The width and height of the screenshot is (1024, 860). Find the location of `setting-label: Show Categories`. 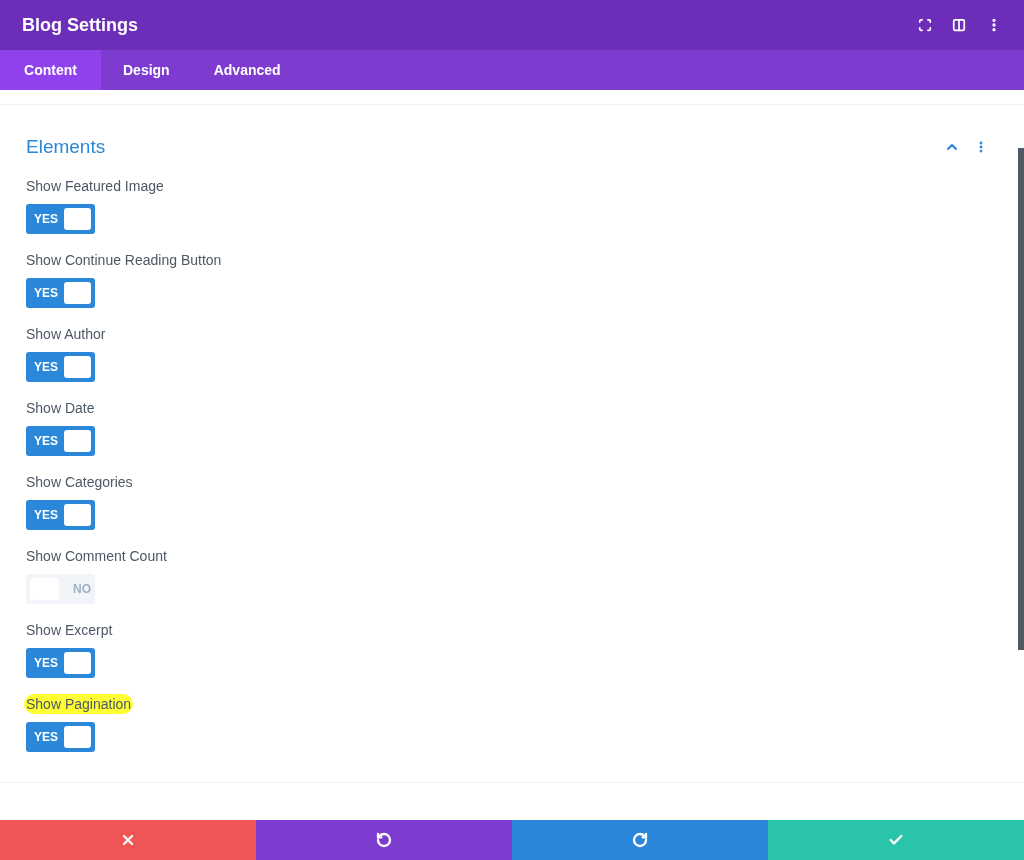

setting-label: Show Categories is located at coordinates (79, 482).